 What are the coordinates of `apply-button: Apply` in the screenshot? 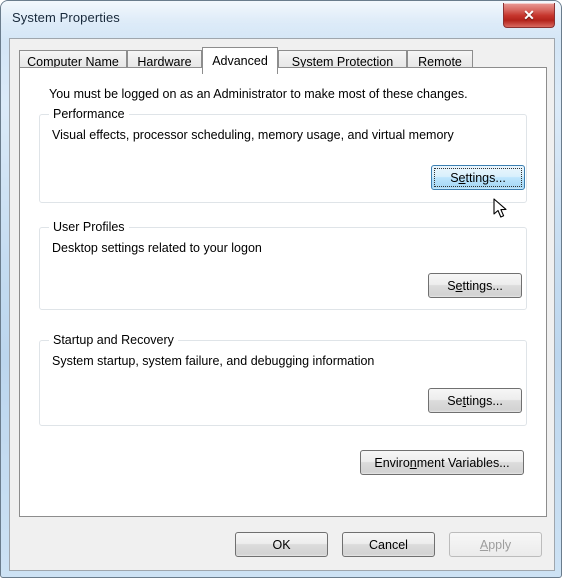 It's located at (495, 544).